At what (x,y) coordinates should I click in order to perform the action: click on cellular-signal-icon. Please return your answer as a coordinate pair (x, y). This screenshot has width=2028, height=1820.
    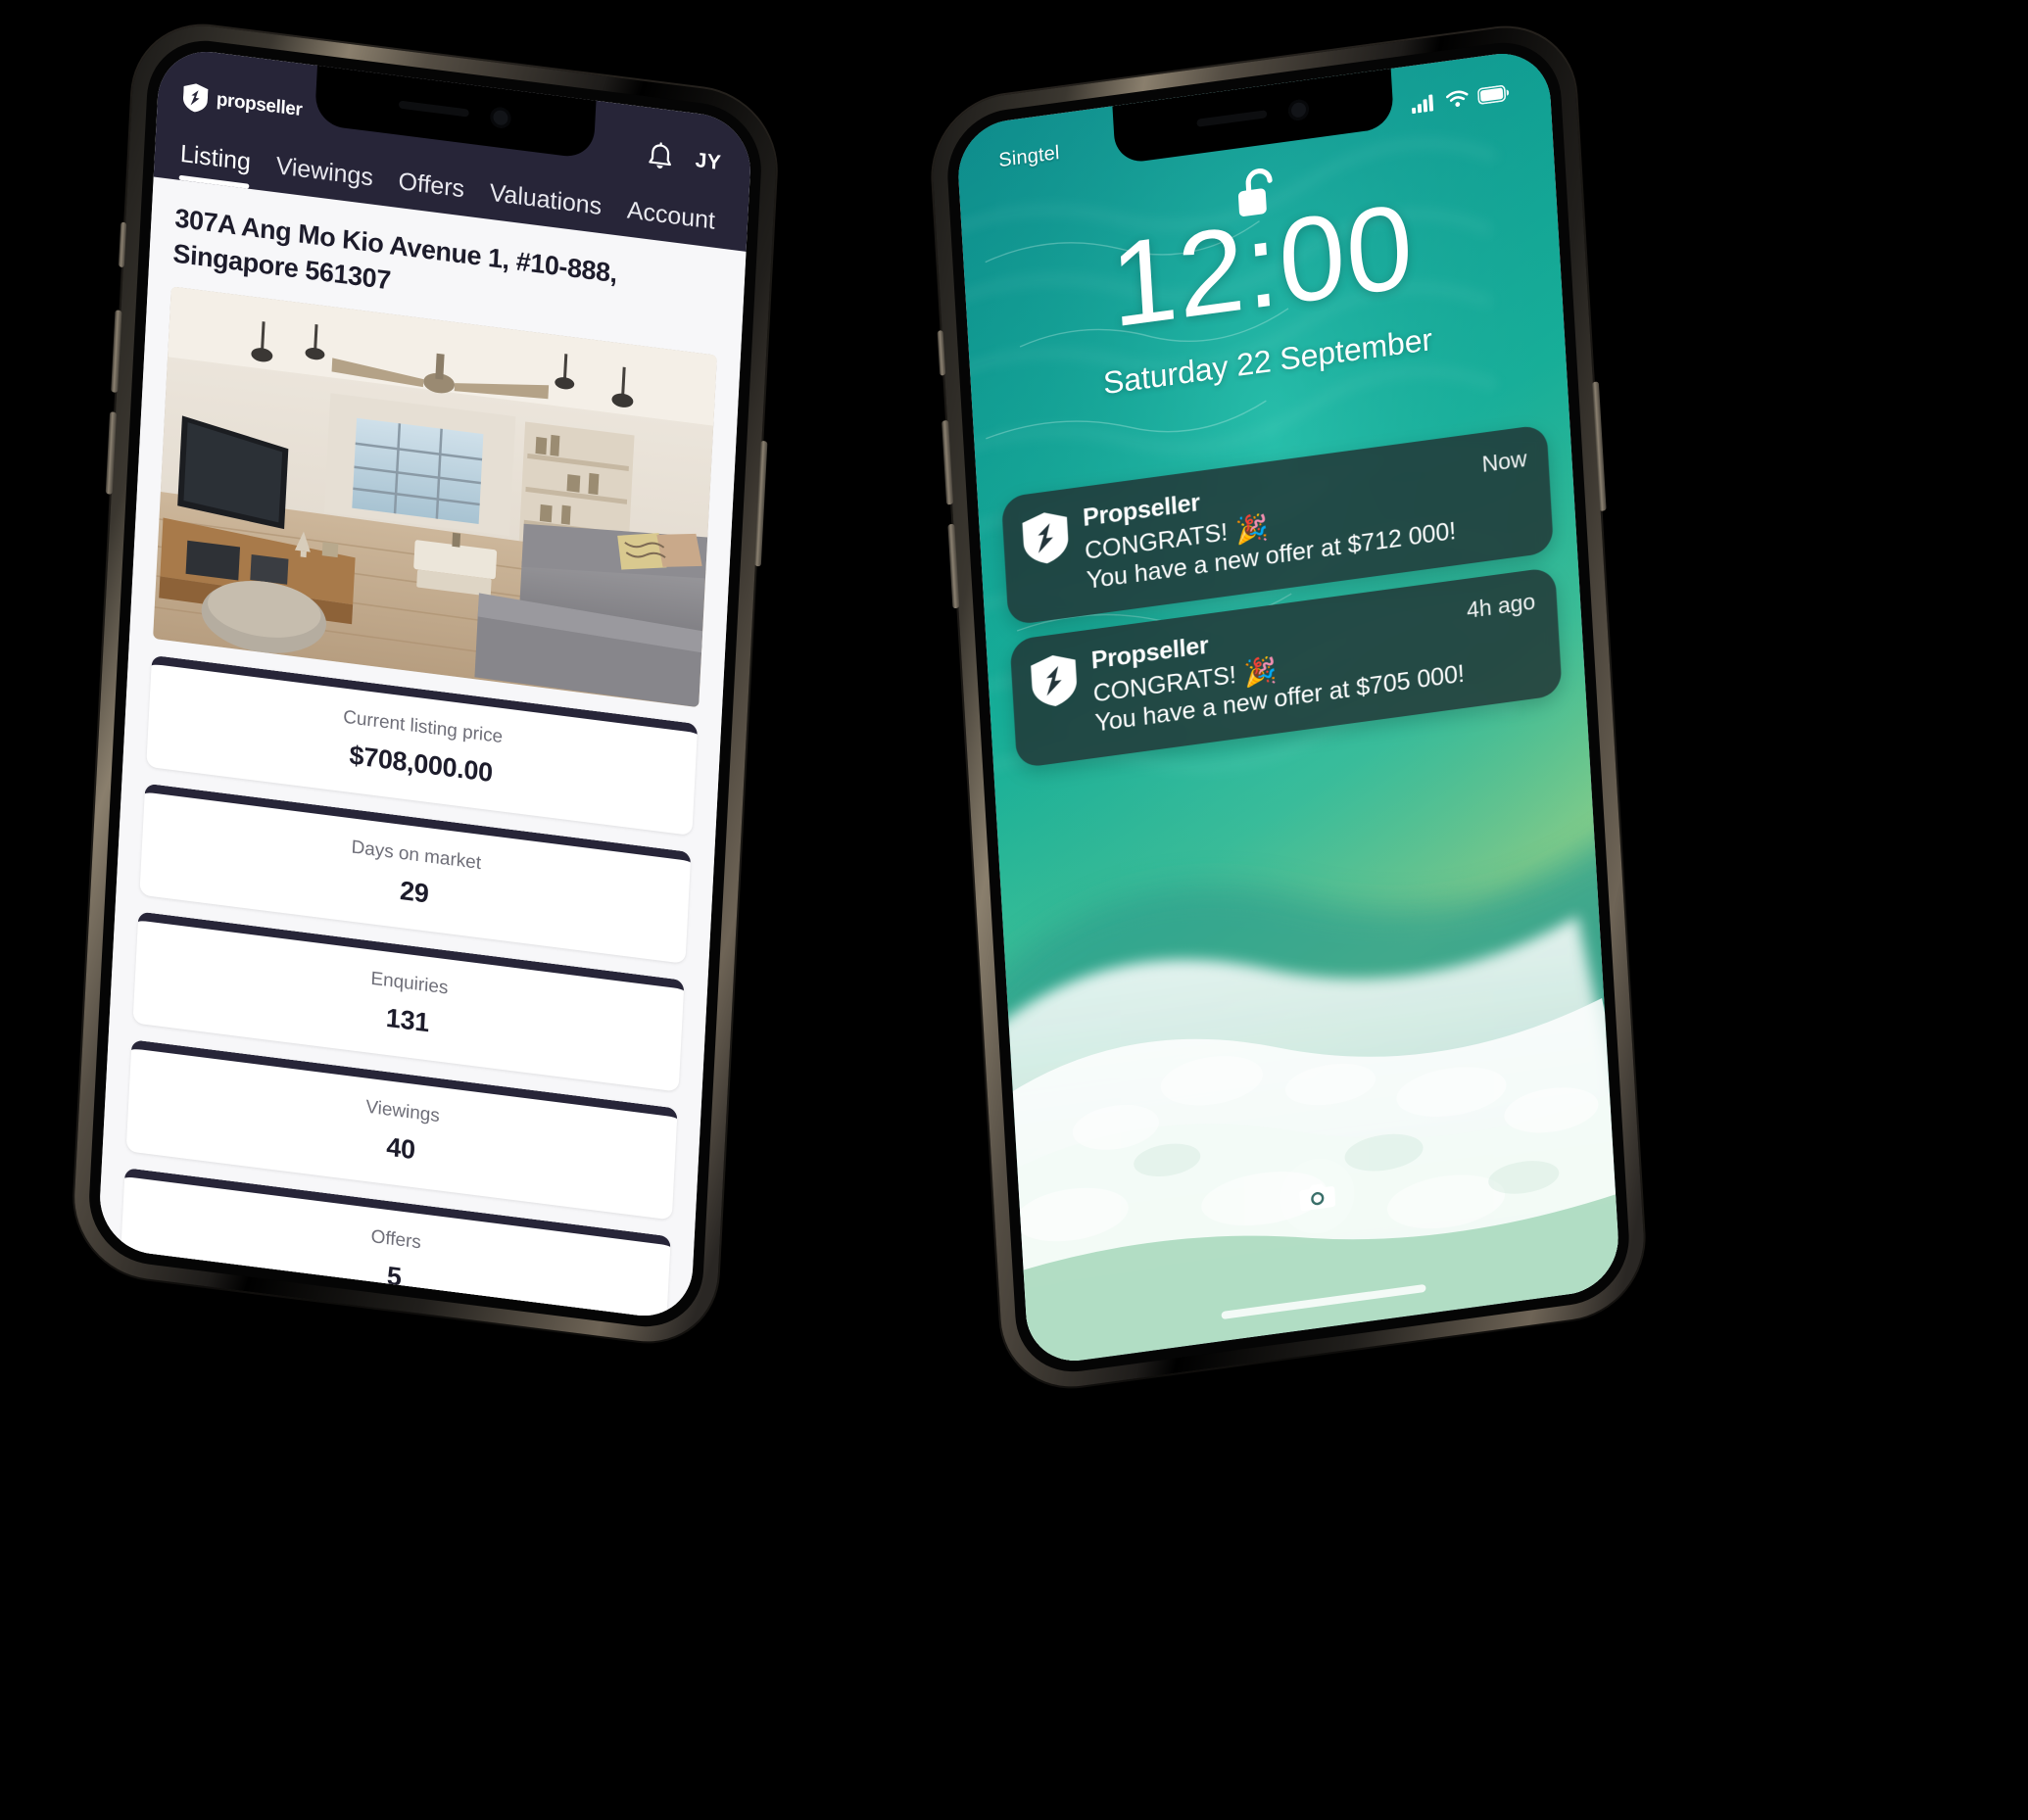
    Looking at the image, I should click on (1424, 104).